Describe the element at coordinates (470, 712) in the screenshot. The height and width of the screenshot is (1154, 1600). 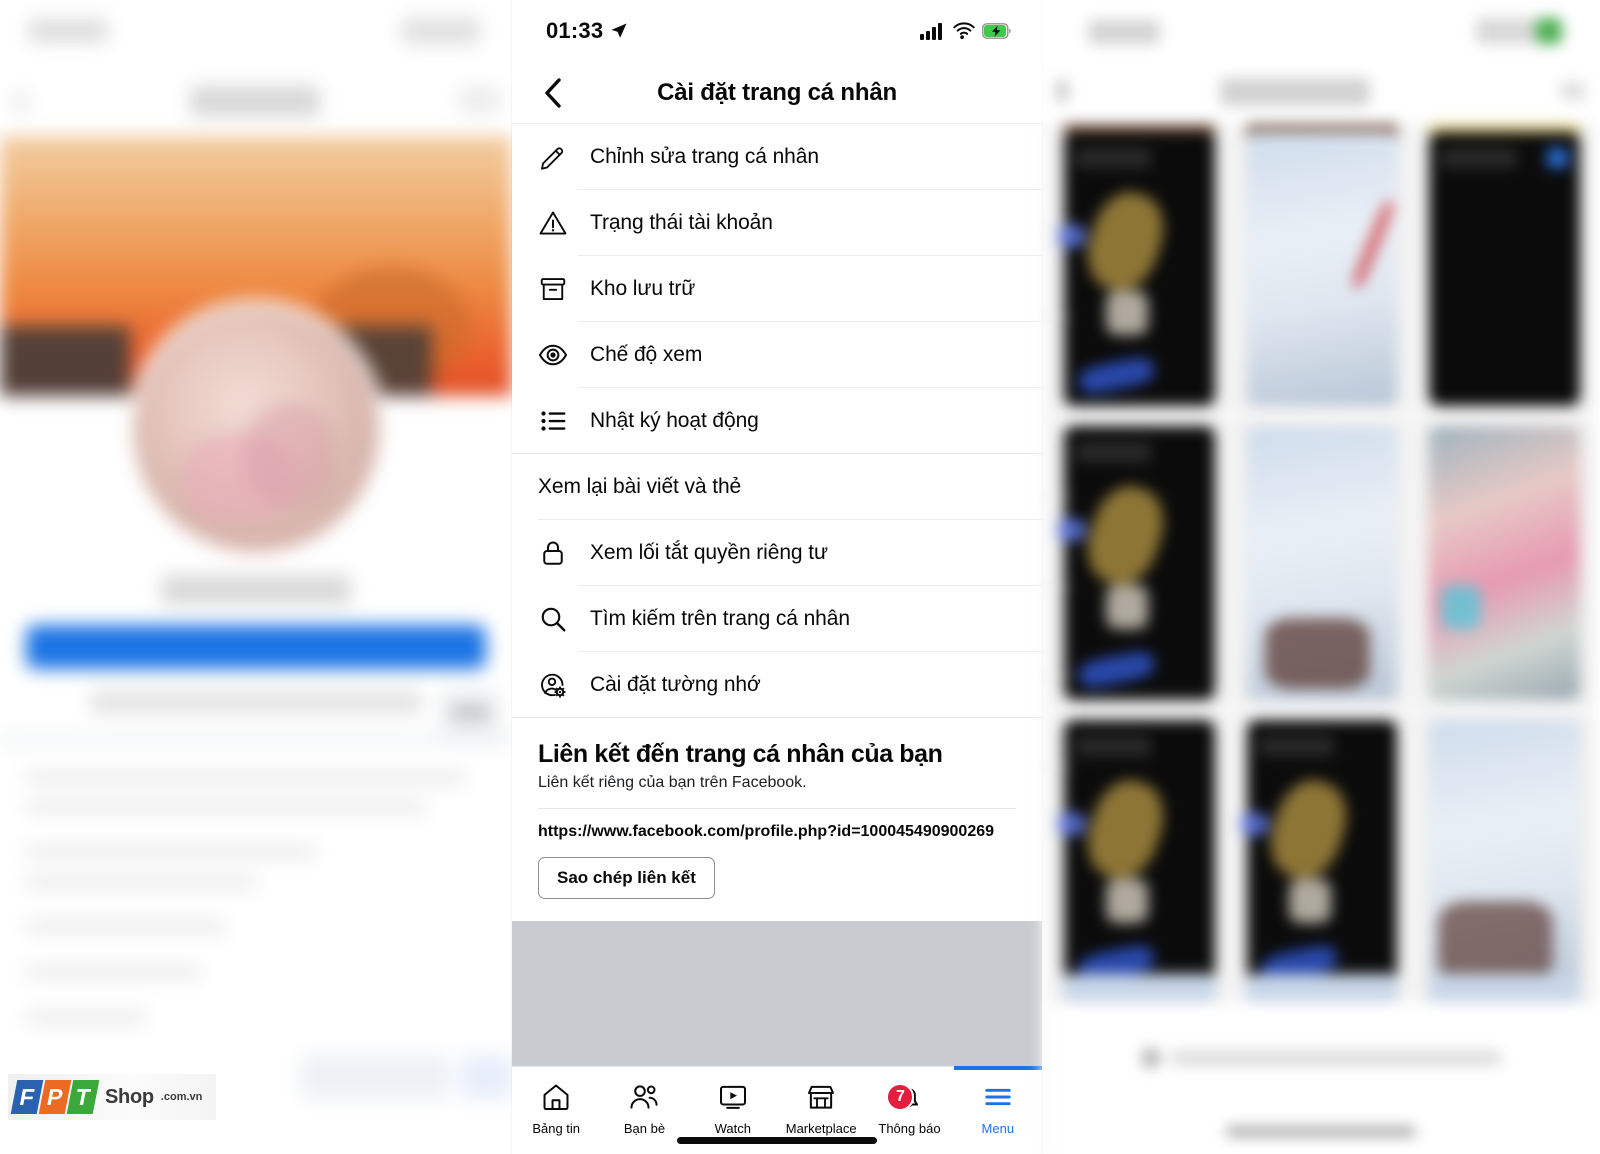
I see `more-options-button` at that location.